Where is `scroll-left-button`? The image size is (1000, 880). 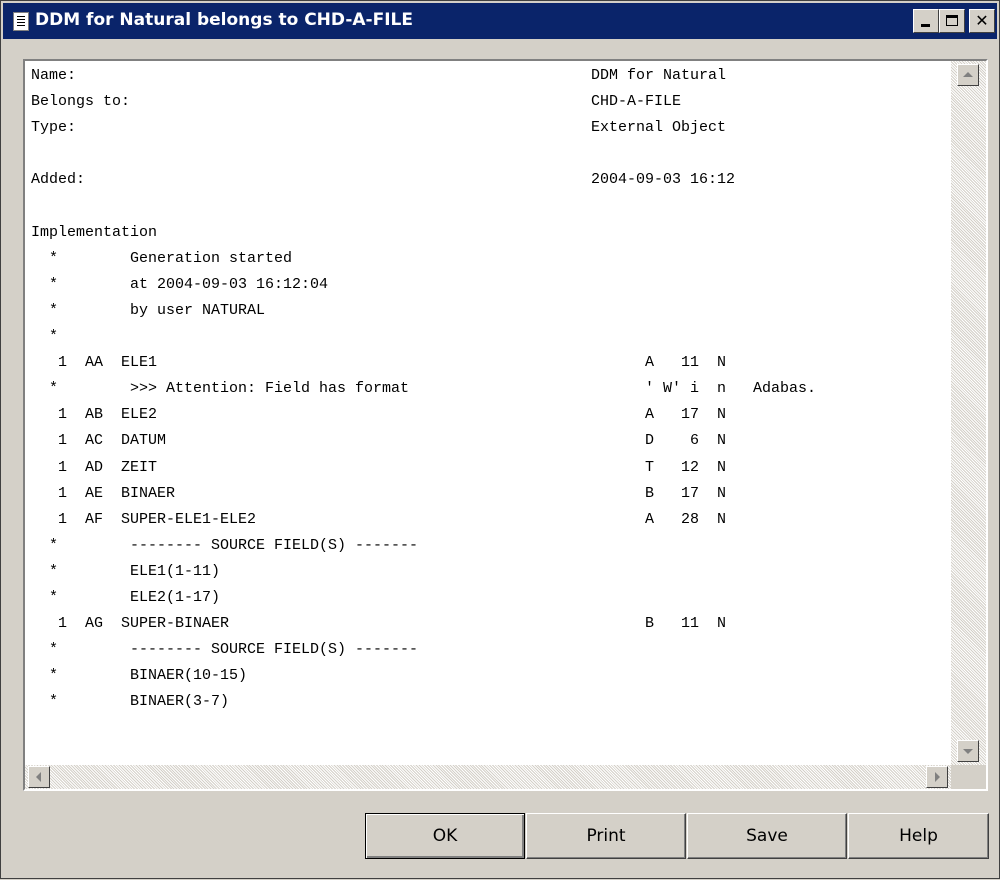 scroll-left-button is located at coordinates (39, 777).